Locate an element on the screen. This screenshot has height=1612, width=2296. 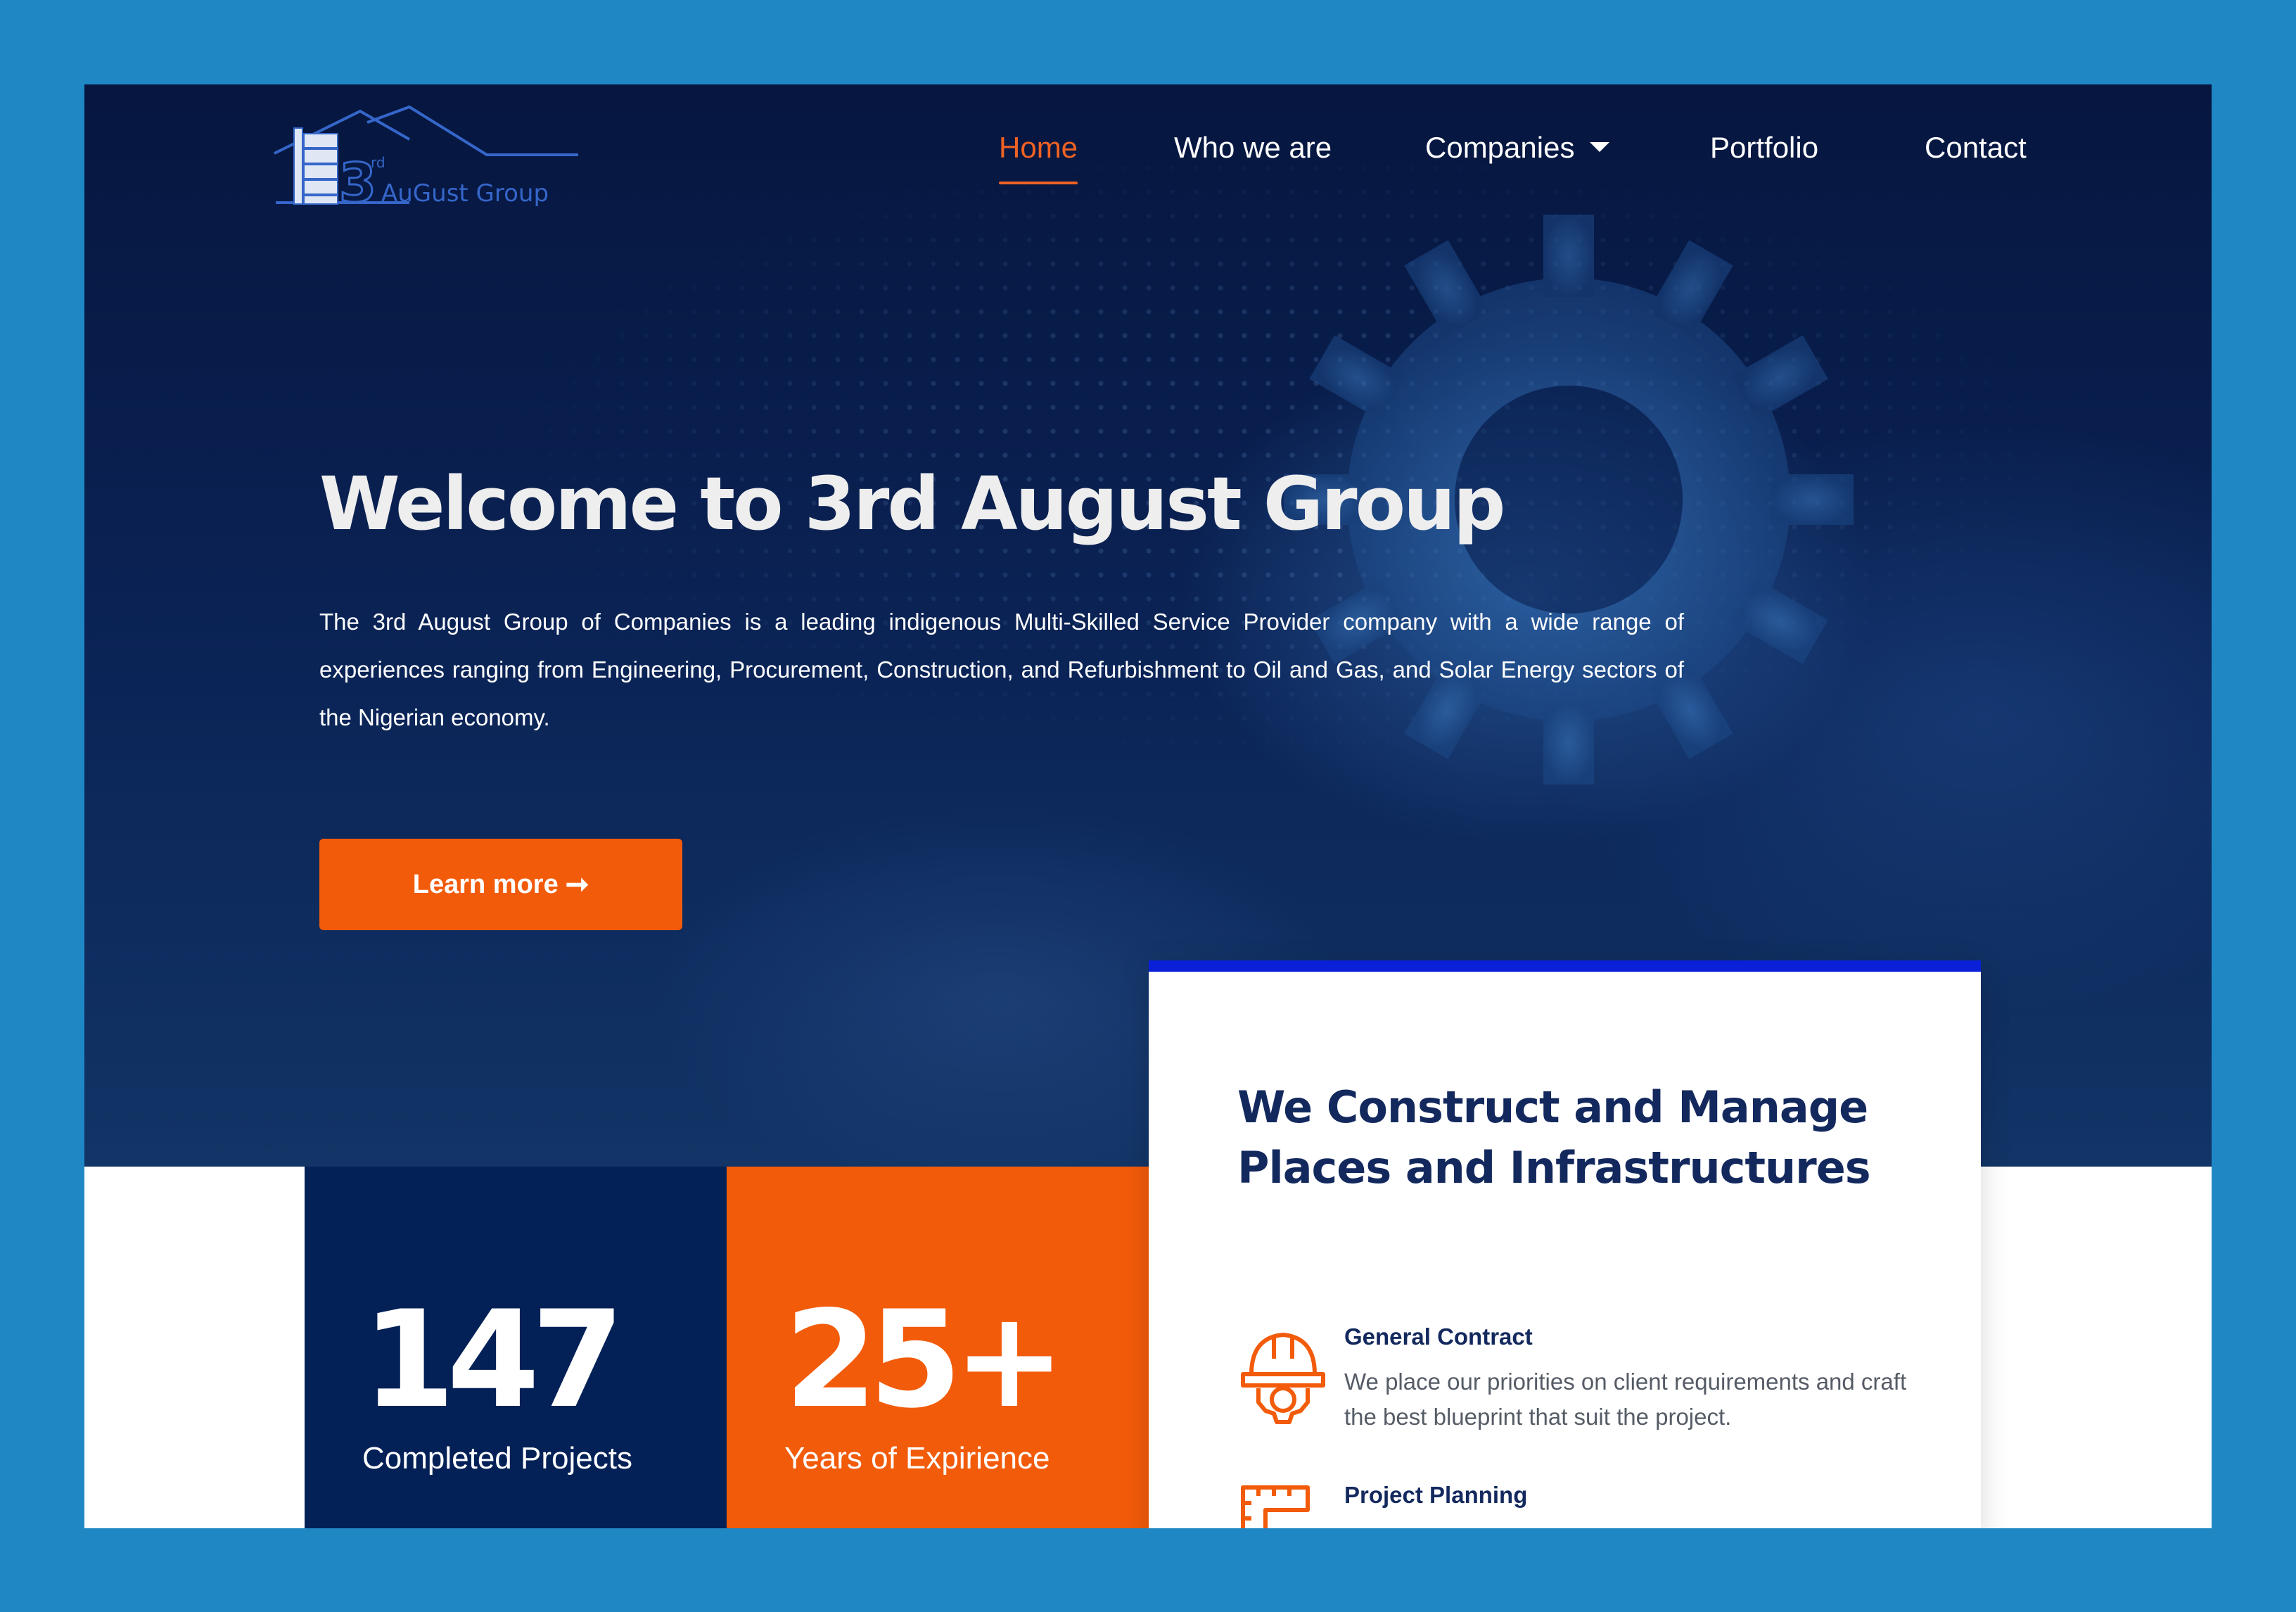
company-logo: 3 rd AuGust Group is located at coordinates (431, 160).